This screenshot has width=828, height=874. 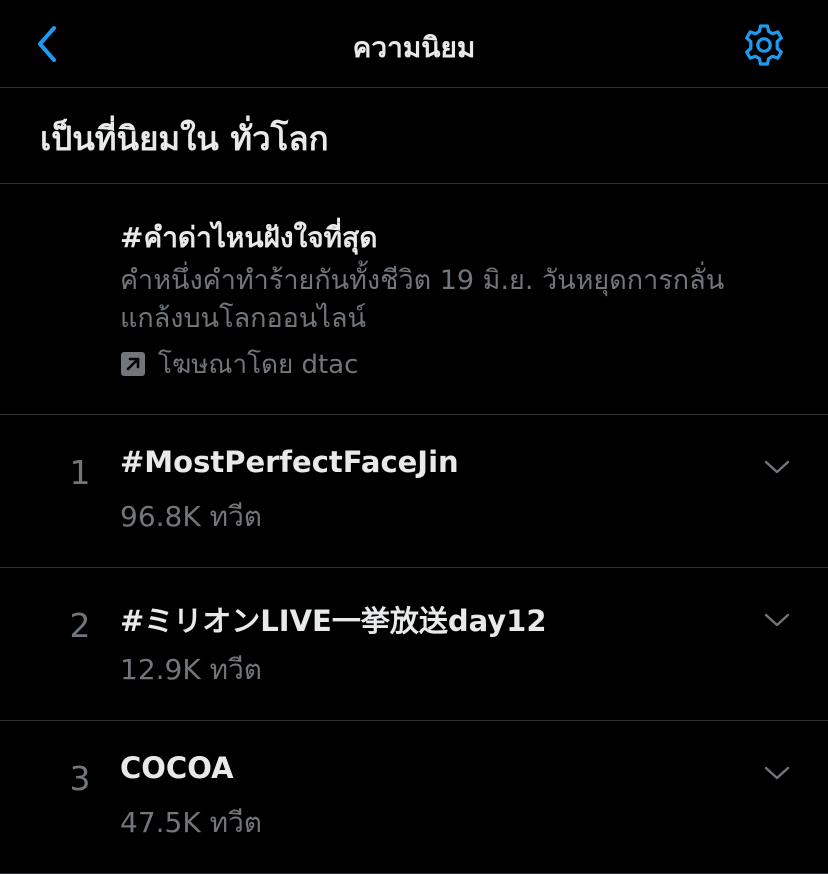 What do you see at coordinates (133, 364) in the screenshot?
I see `promoted-arrow-icon` at bounding box center [133, 364].